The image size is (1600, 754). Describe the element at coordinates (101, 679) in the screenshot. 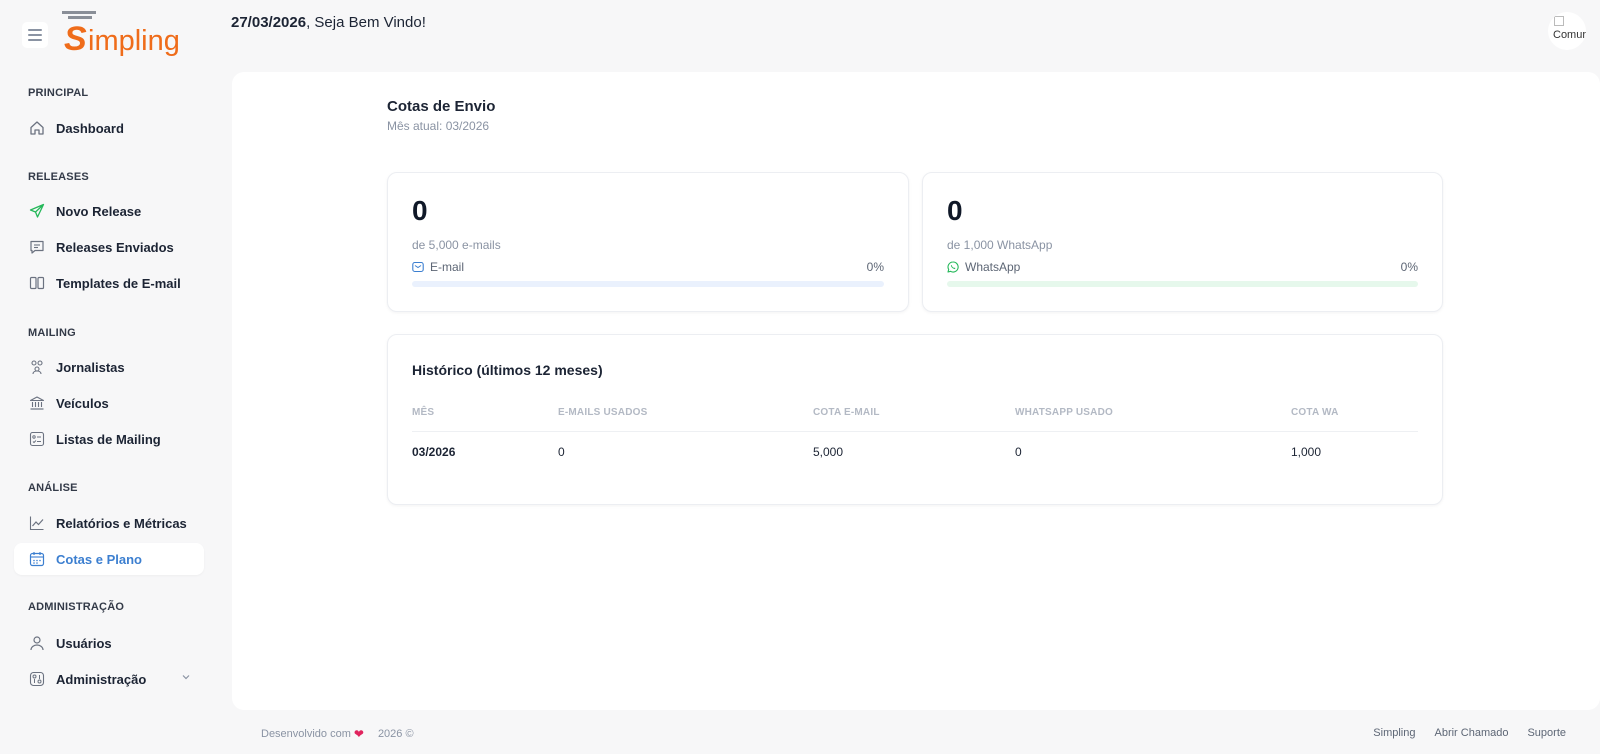

I see `sidebar-item-label: Administração` at that location.